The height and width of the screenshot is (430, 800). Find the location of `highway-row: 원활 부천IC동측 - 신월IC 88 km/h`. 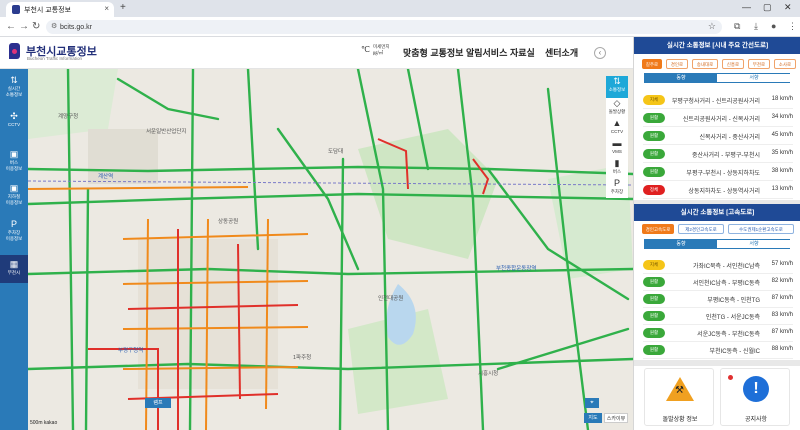

highway-row: 원활 부천IC동측 - 신월IC 88 km/h is located at coordinates (718, 350).